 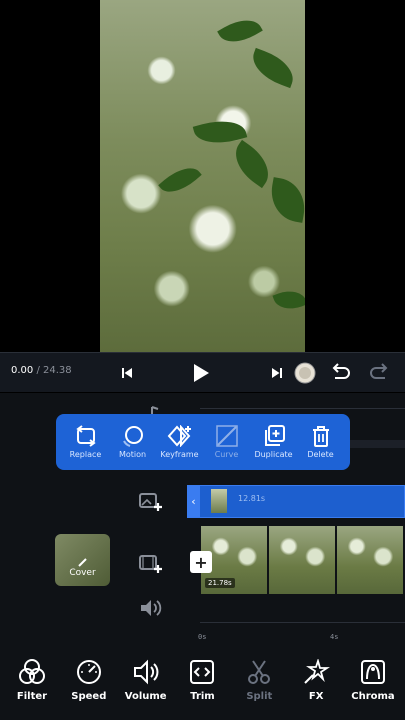 I want to click on bottom-toolbar: Filter Speed Volume Trim Split FX Chroma, so click(x=202, y=682).